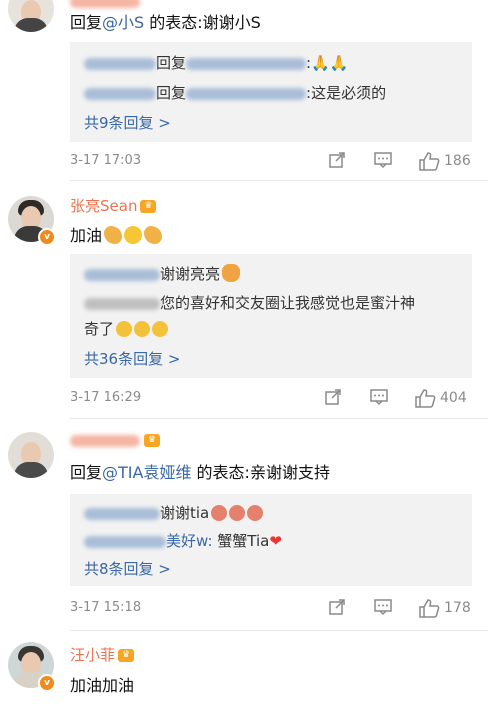 The width and height of the screenshot is (488, 709). Describe the element at coordinates (453, 398) in the screenshot. I see `like-count: 404` at that location.